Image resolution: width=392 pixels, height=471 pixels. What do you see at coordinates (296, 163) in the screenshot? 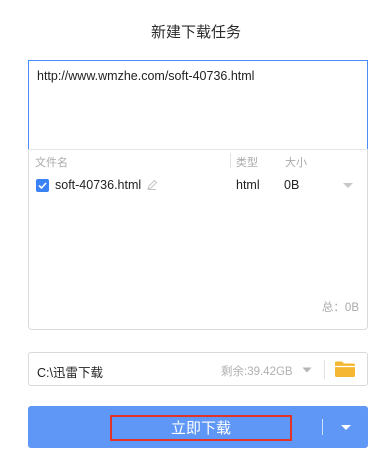
I see `column-header-size: 大小` at bounding box center [296, 163].